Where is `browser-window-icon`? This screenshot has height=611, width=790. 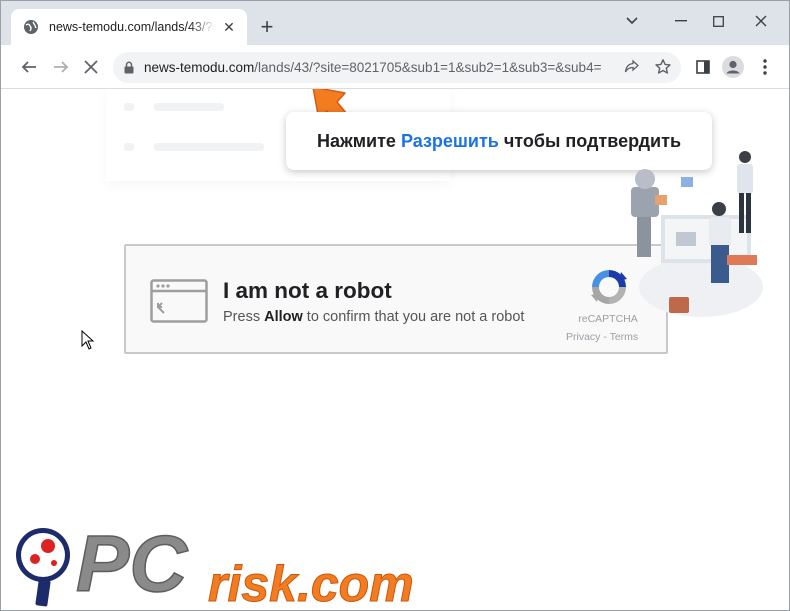 browser-window-icon is located at coordinates (179, 301).